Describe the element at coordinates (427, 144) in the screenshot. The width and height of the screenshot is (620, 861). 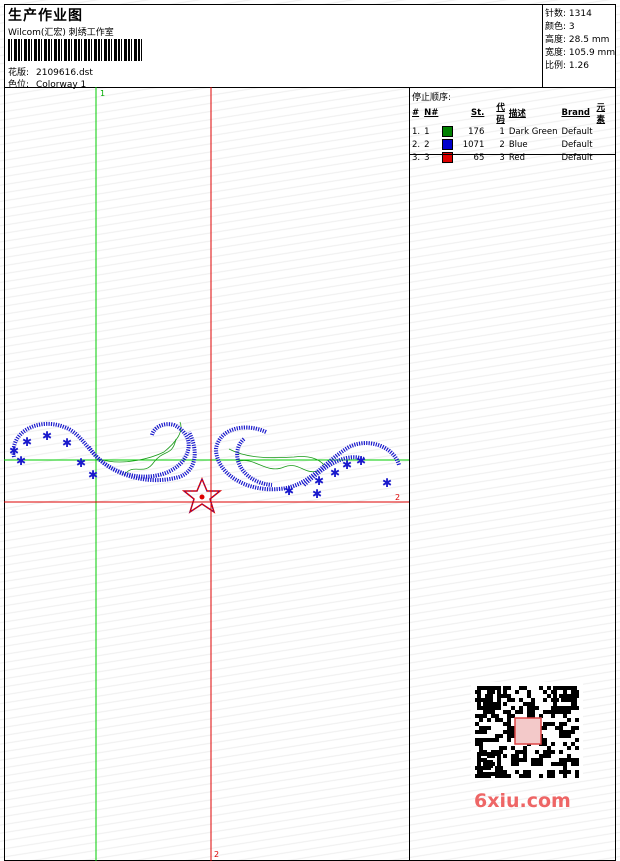
I see `cell-n: 2` at that location.